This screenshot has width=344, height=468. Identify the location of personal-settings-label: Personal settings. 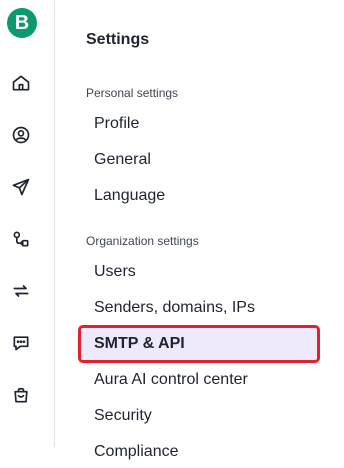
(132, 93).